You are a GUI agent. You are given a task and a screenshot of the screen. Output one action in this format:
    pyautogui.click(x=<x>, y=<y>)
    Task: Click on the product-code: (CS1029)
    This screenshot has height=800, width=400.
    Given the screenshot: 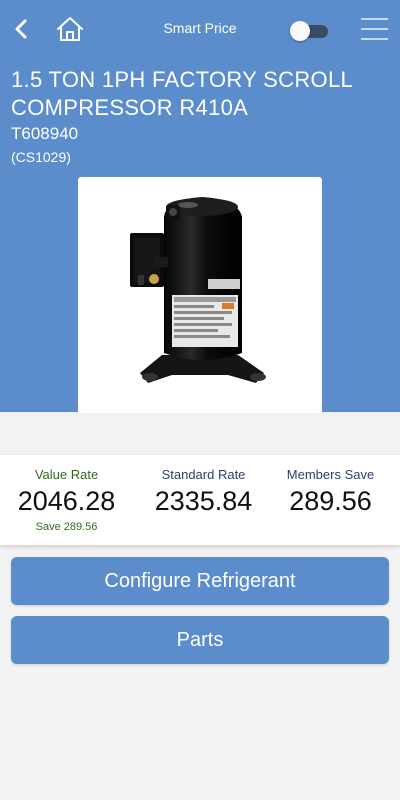 What is the action you would take?
    pyautogui.click(x=41, y=157)
    